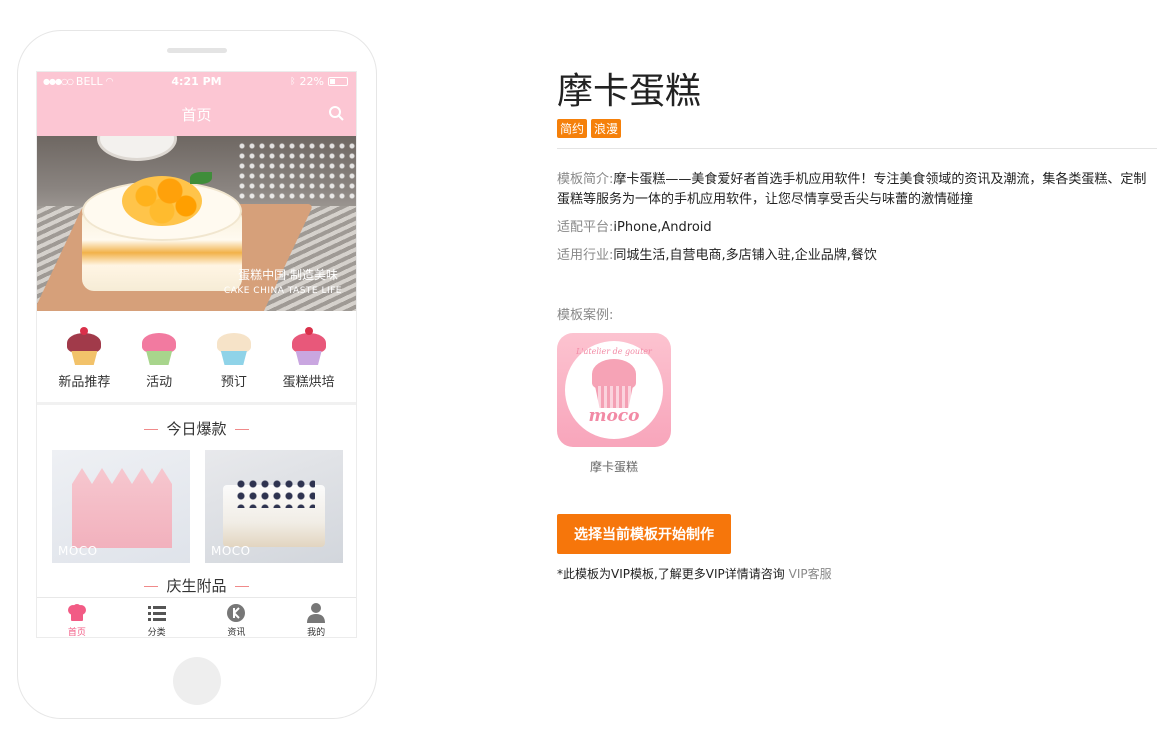  Describe the element at coordinates (810, 574) in the screenshot. I see `vip-service-link: VIP客服` at that location.